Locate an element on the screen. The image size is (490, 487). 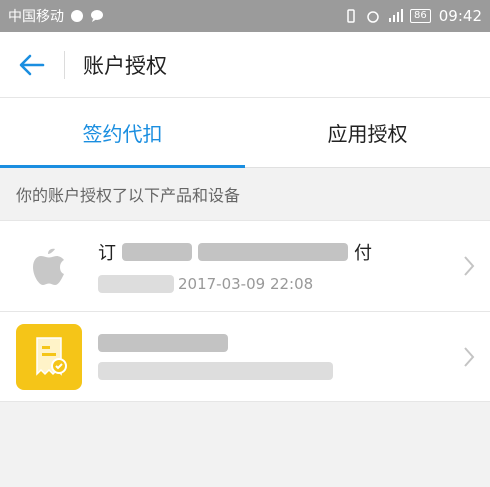
item-title: 订 付 is located at coordinates (235, 252).